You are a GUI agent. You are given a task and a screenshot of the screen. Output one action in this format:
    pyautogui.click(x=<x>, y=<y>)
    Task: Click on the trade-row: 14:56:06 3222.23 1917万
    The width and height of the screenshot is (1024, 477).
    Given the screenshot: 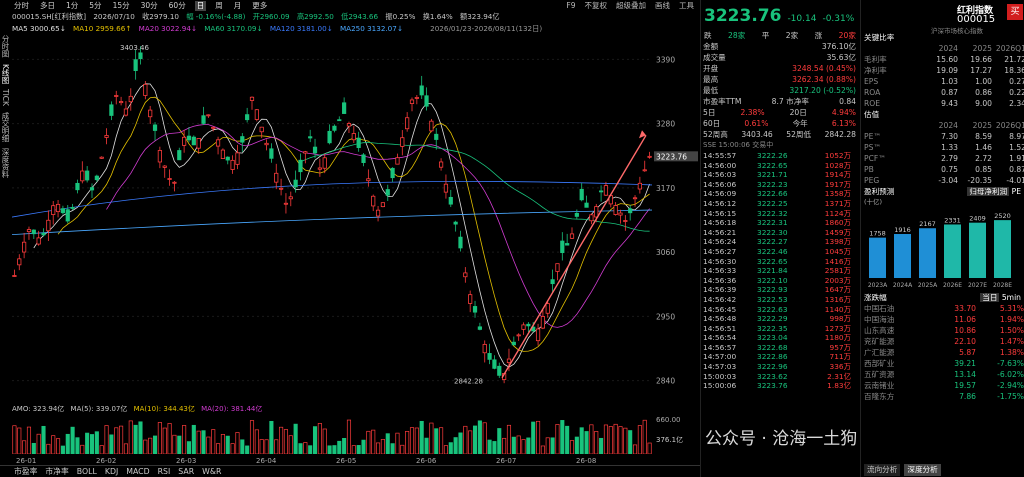 What is the action you would take?
    pyautogui.click(x=780, y=185)
    